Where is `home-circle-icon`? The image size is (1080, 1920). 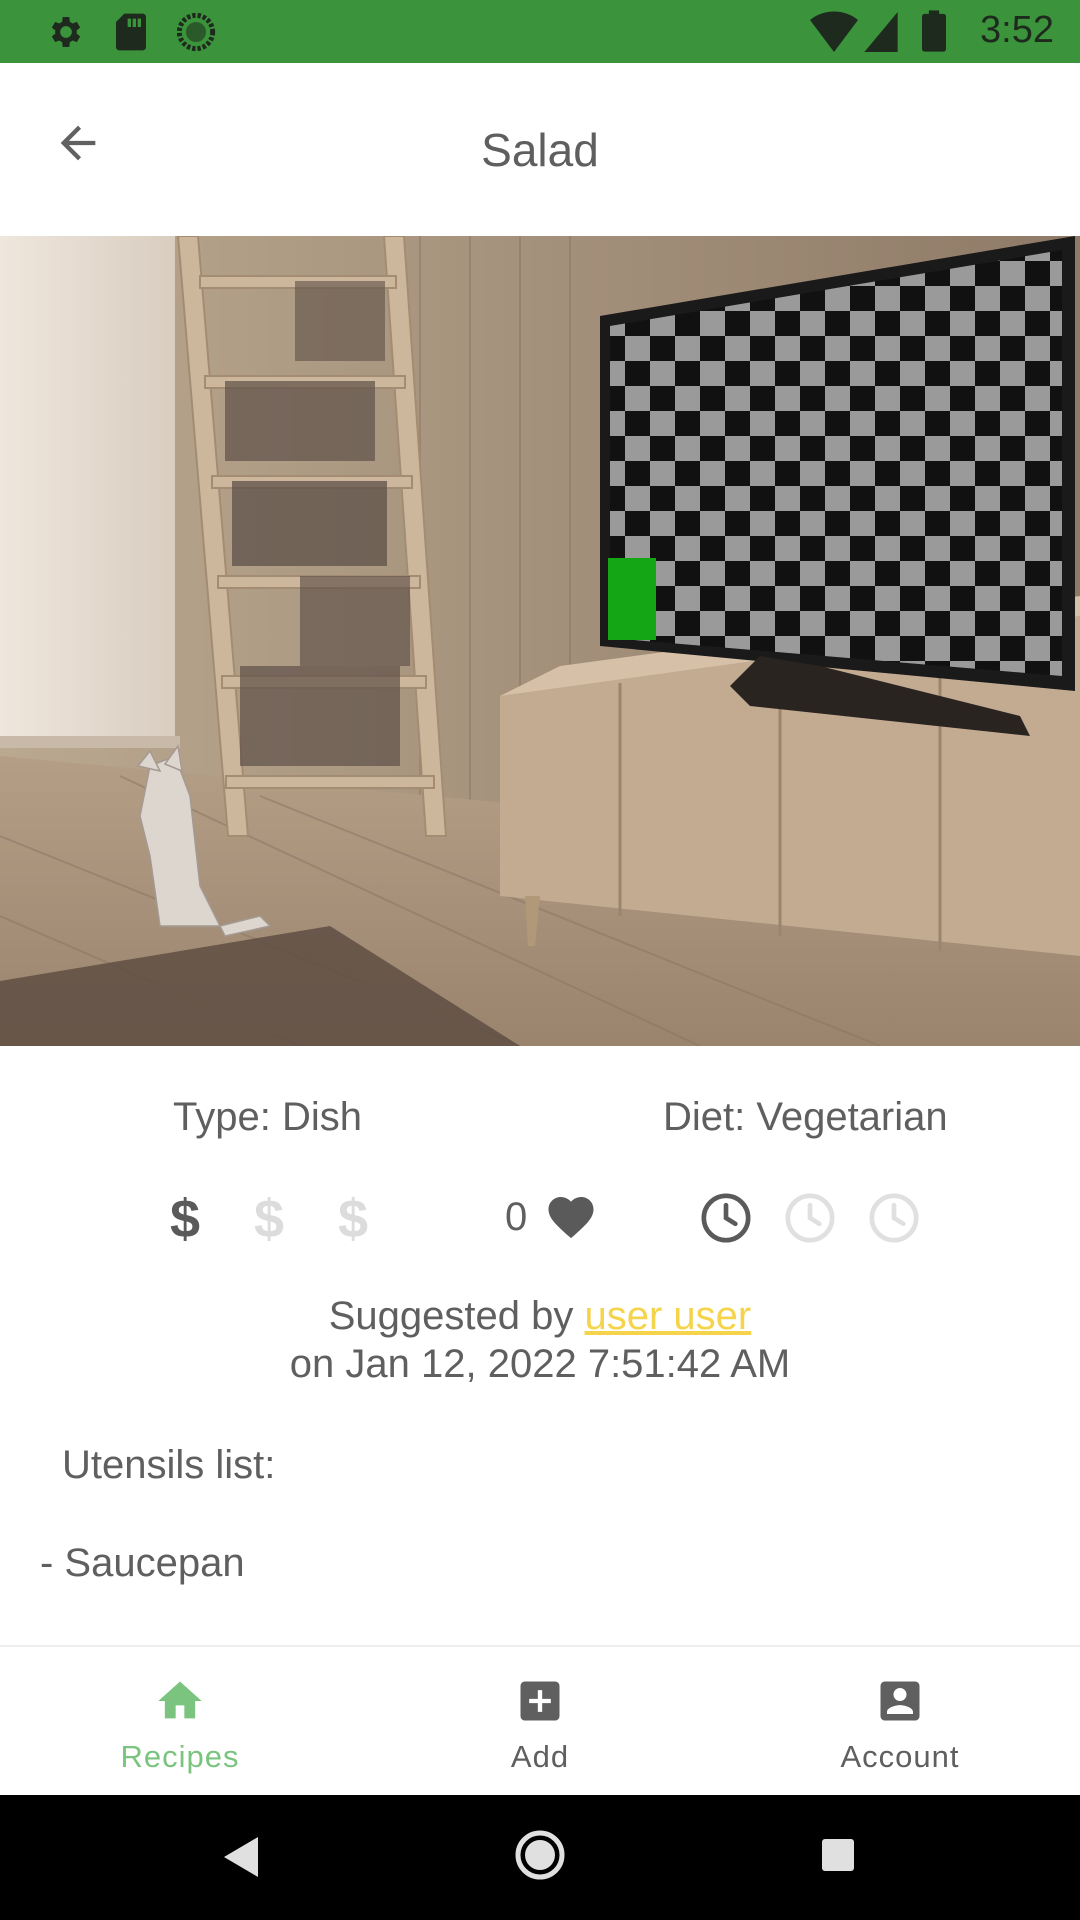
home-circle-icon is located at coordinates (540, 1857).